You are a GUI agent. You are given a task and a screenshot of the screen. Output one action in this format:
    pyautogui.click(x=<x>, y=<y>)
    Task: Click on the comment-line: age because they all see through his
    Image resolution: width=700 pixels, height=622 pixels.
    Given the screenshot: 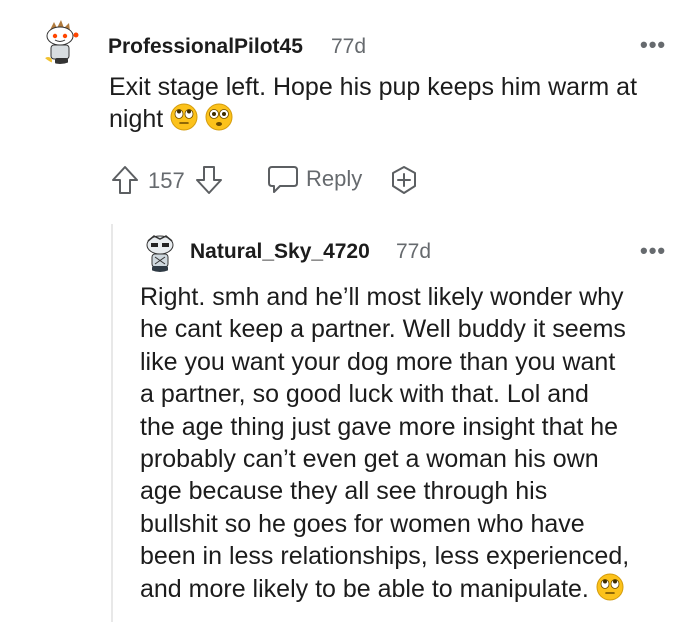 What is the action you would take?
    pyautogui.click(x=344, y=491)
    